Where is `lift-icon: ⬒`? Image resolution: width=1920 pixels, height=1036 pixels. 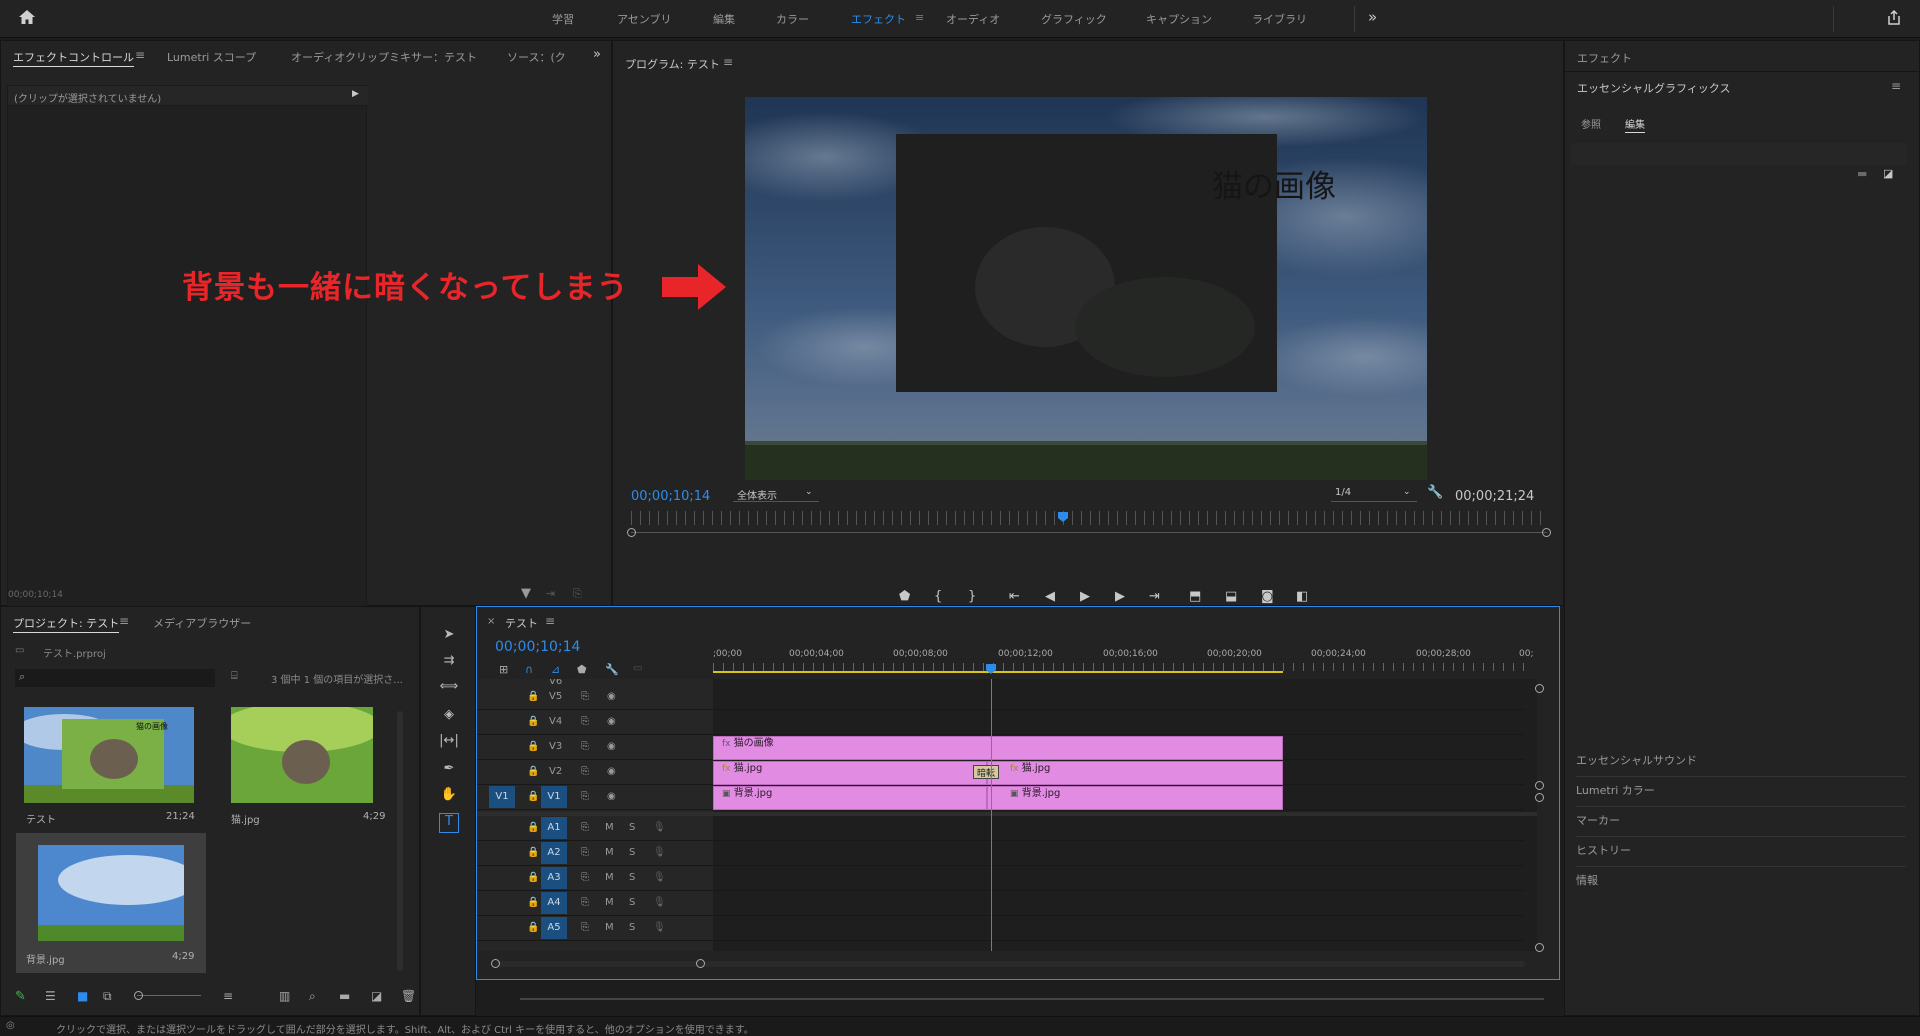 lift-icon: ⬒ is located at coordinates (1195, 596).